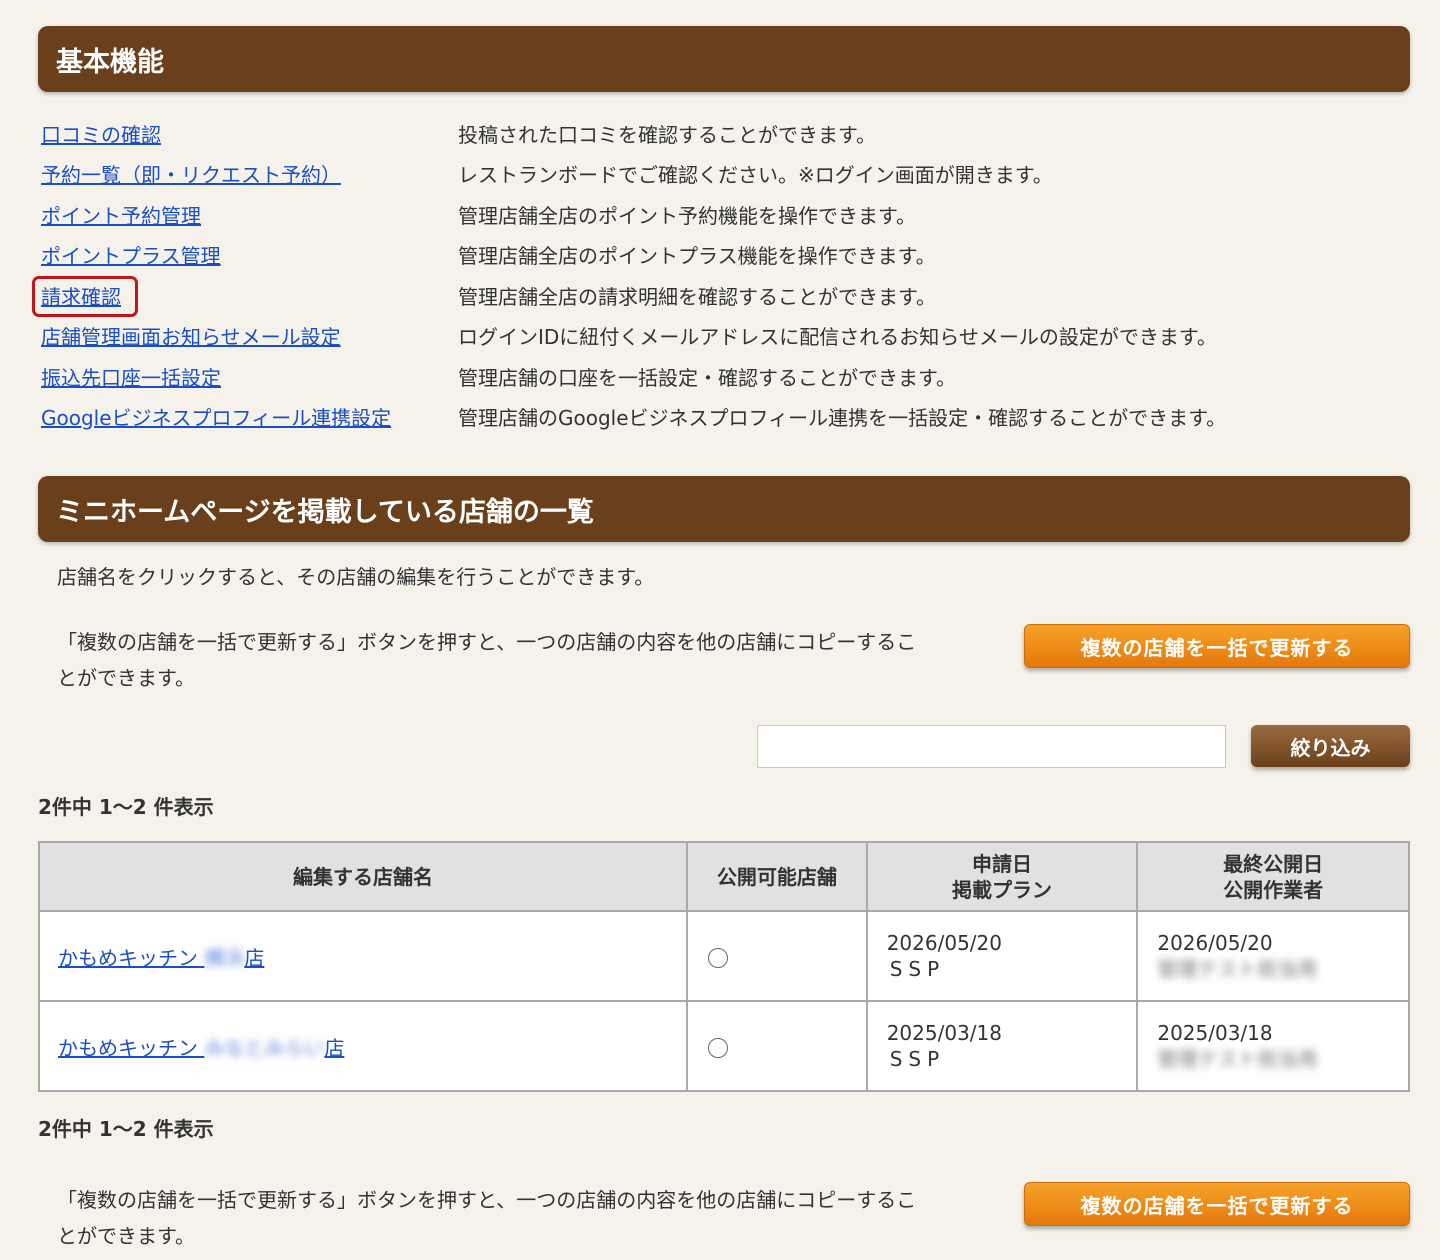 The height and width of the screenshot is (1260, 1440). I want to click on store-name-blurred: 横浜, so click(224, 957).